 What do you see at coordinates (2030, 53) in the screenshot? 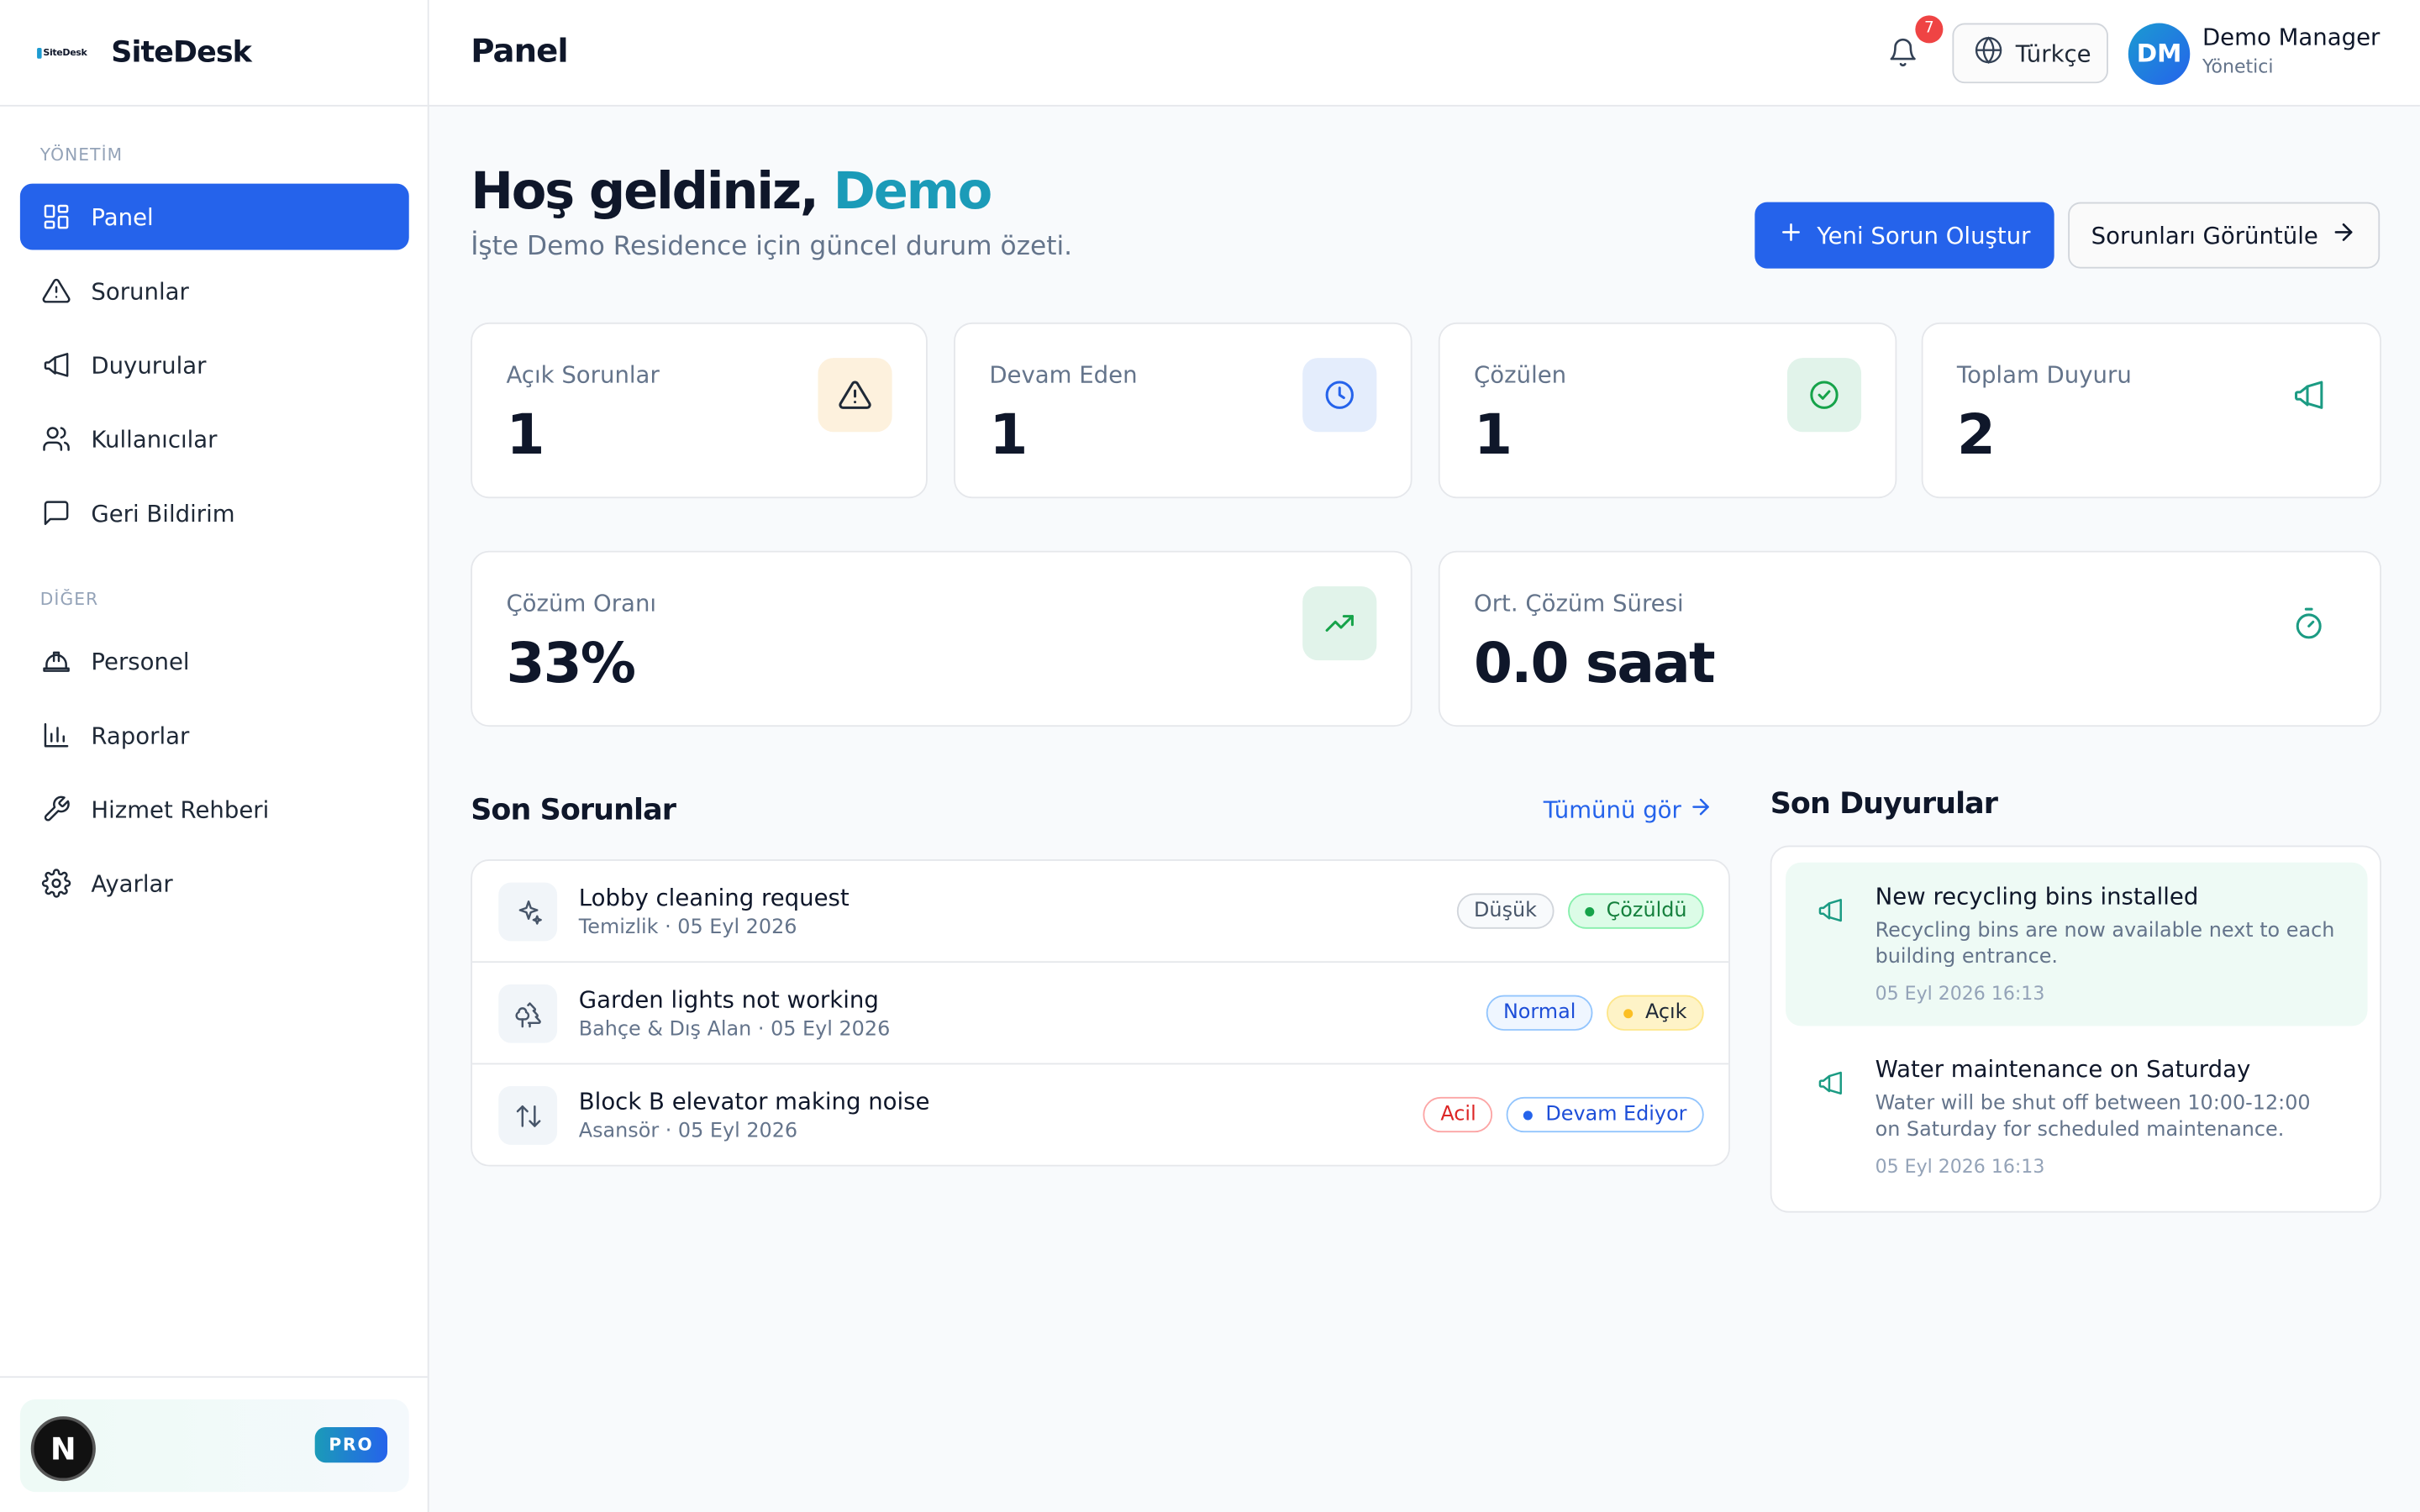
I see `language-selector: Türkçe` at bounding box center [2030, 53].